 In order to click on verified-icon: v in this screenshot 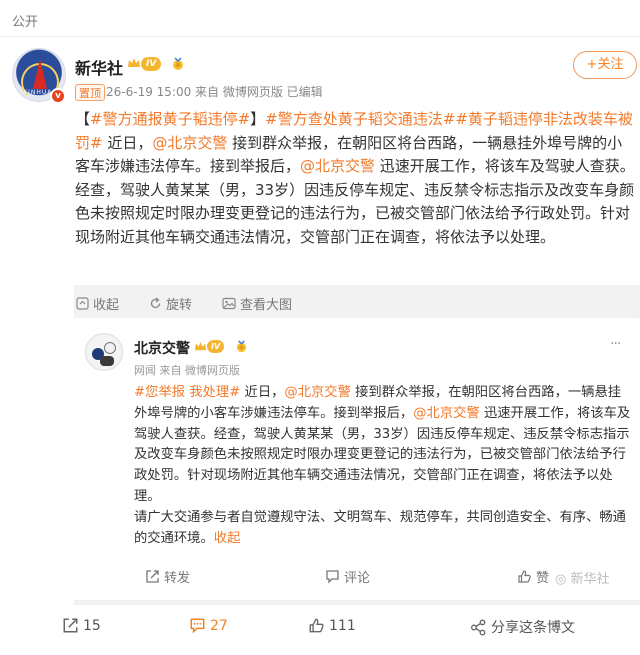, I will do `click(58, 96)`.